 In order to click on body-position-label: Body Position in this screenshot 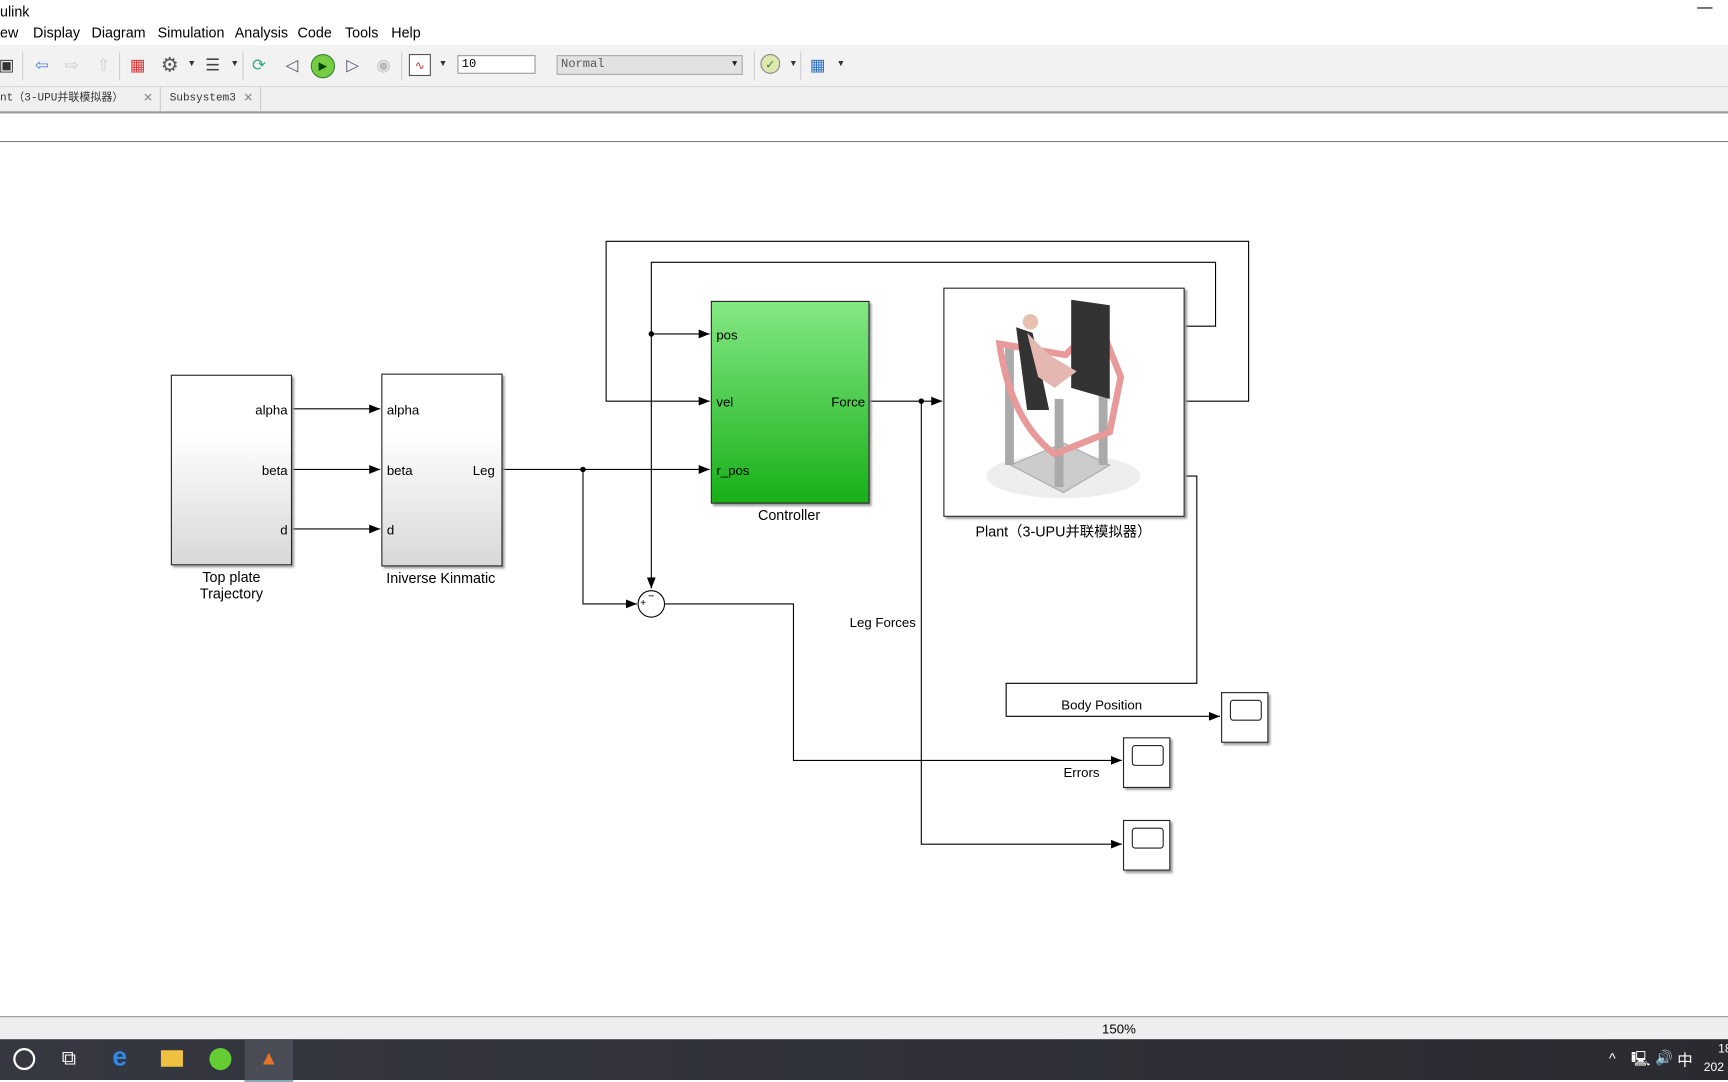, I will do `click(1102, 705)`.